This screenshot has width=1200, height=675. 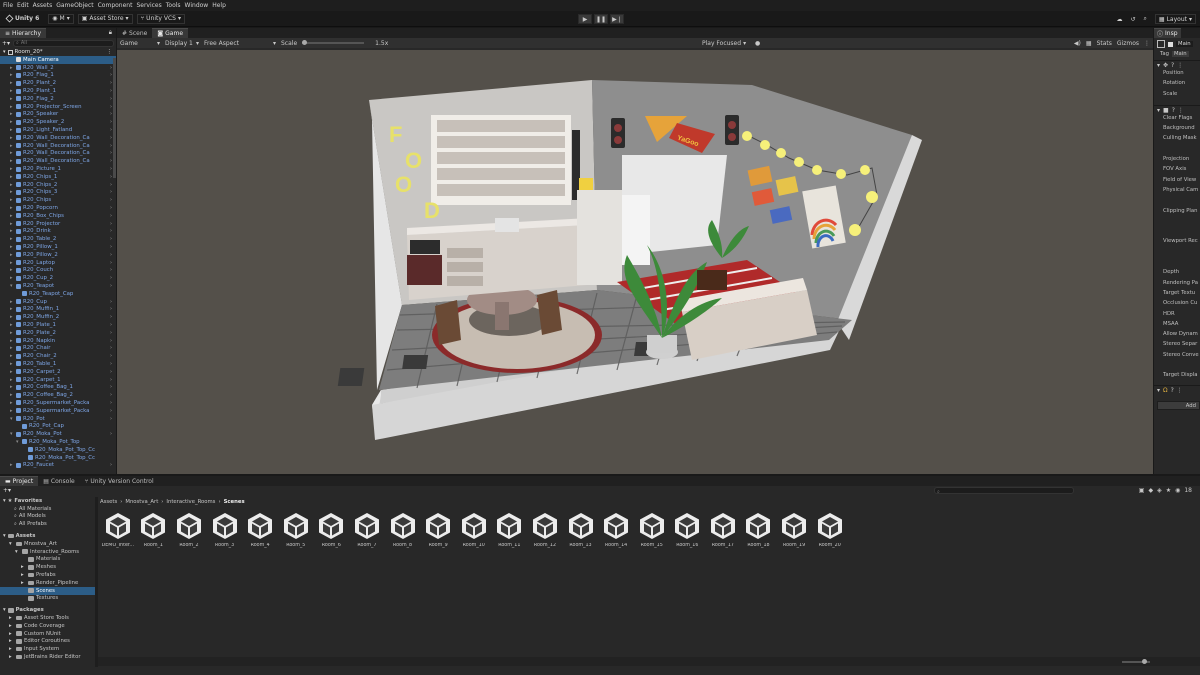 What do you see at coordinates (22, 19) in the screenshot?
I see `unity-account-button: Unity 6` at bounding box center [22, 19].